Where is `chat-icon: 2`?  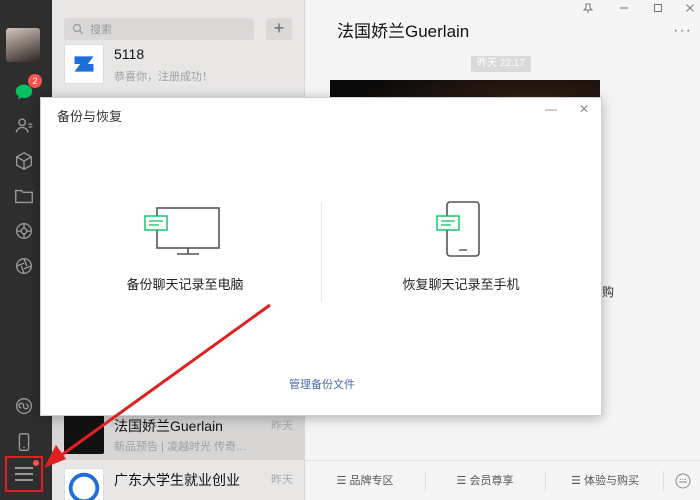 chat-icon: 2 is located at coordinates (27, 89).